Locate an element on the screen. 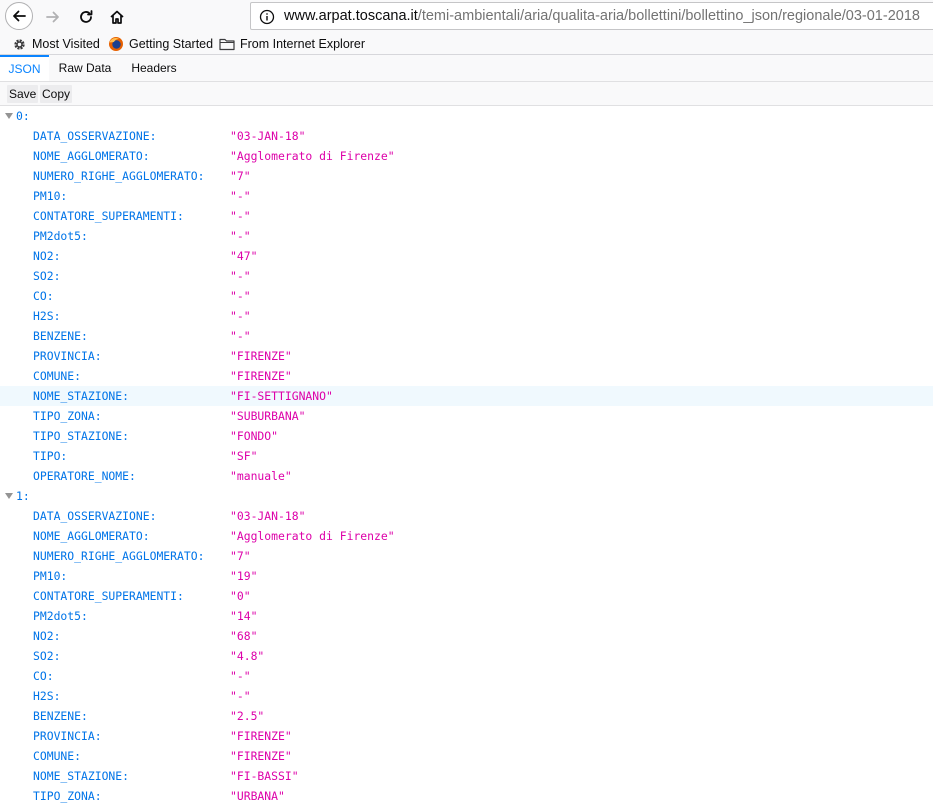  url-host: www.arpat.toscana.it is located at coordinates (351, 16).